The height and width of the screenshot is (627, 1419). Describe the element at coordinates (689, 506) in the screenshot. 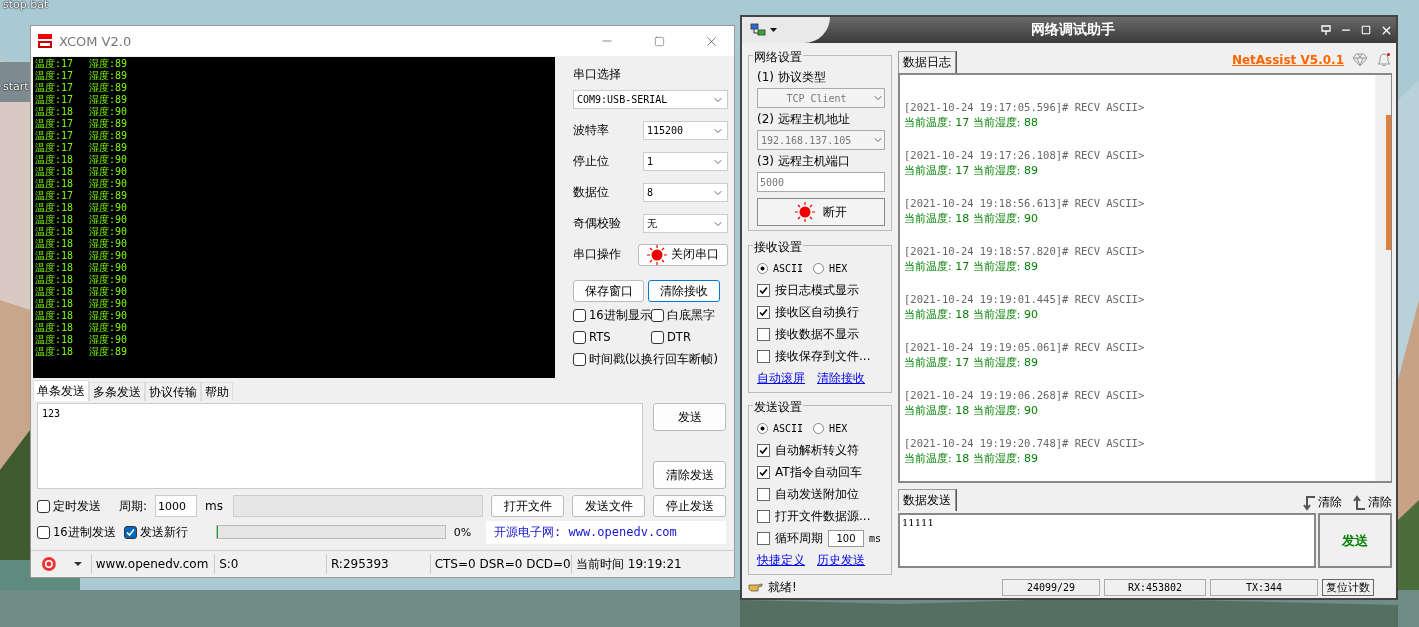

I see `file-button: 停止发送` at that location.